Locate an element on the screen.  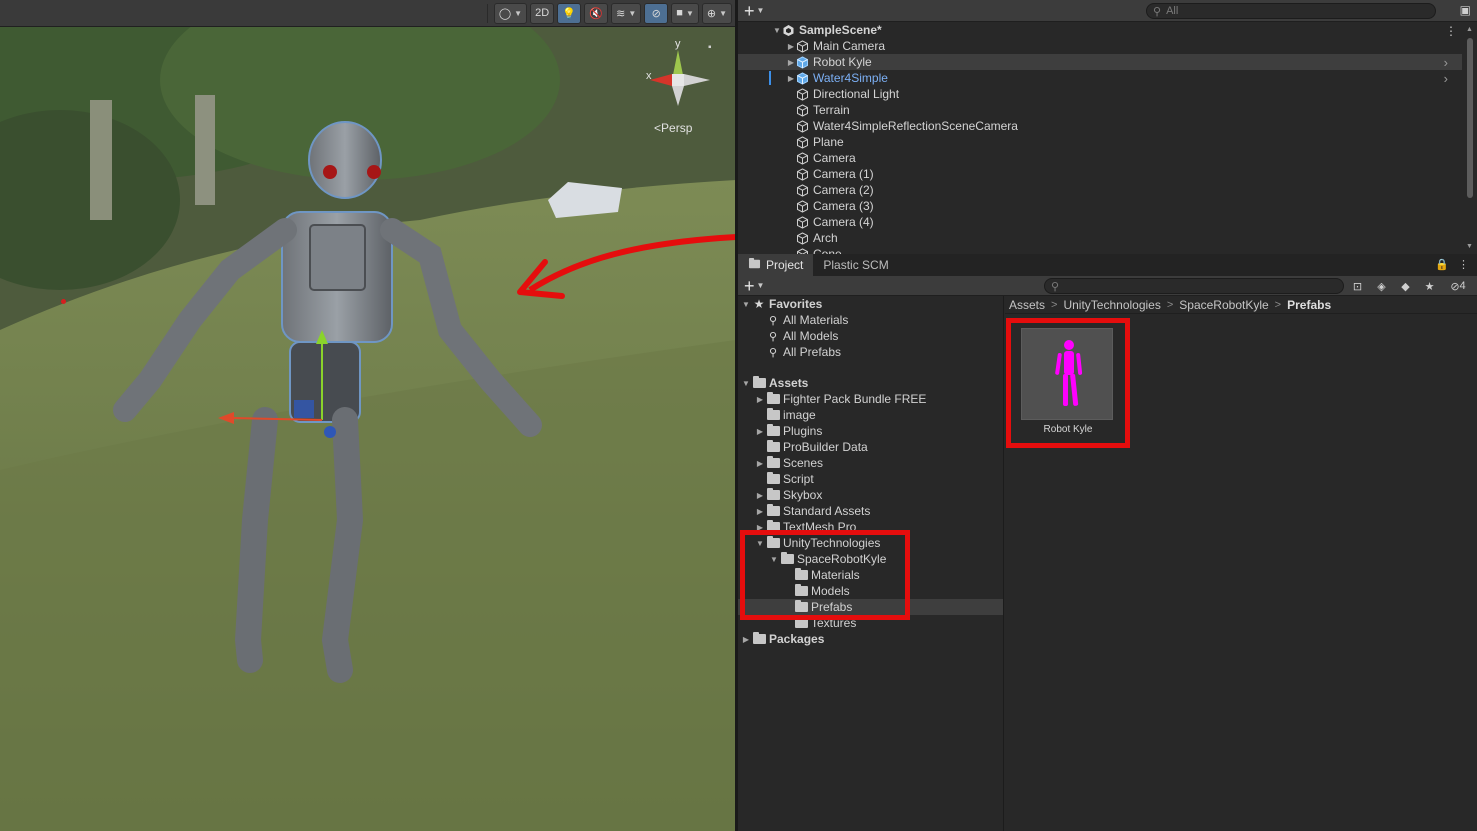
favorites-item-label: All Materials is located at coordinates (816, 320).